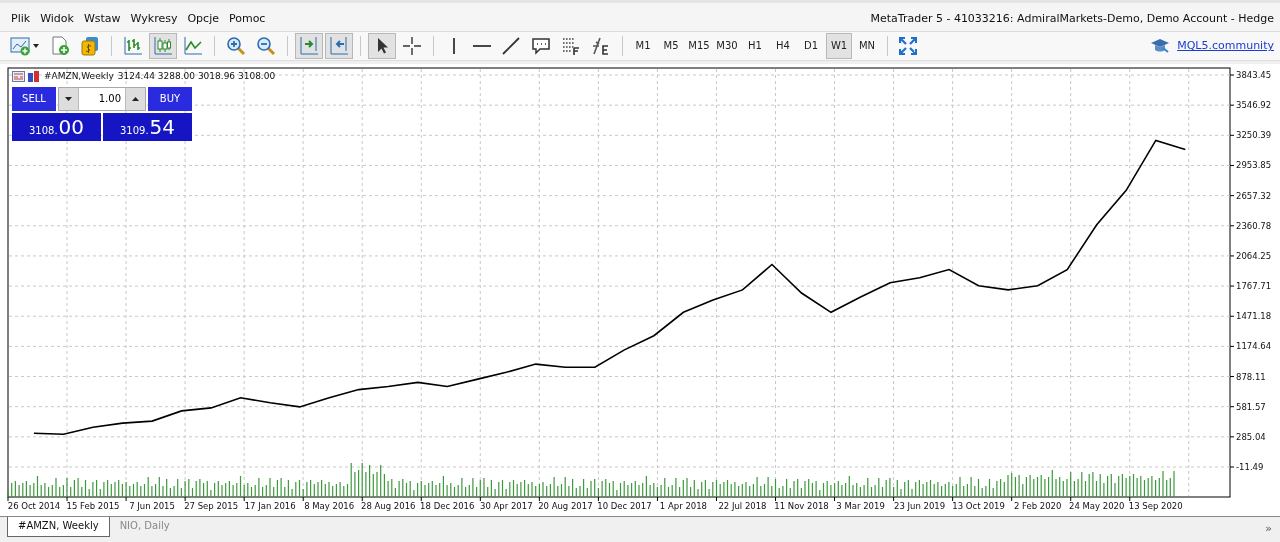 This screenshot has width=1280, height=542. I want to click on price-axis-label: 1174.64, so click(1254, 346).